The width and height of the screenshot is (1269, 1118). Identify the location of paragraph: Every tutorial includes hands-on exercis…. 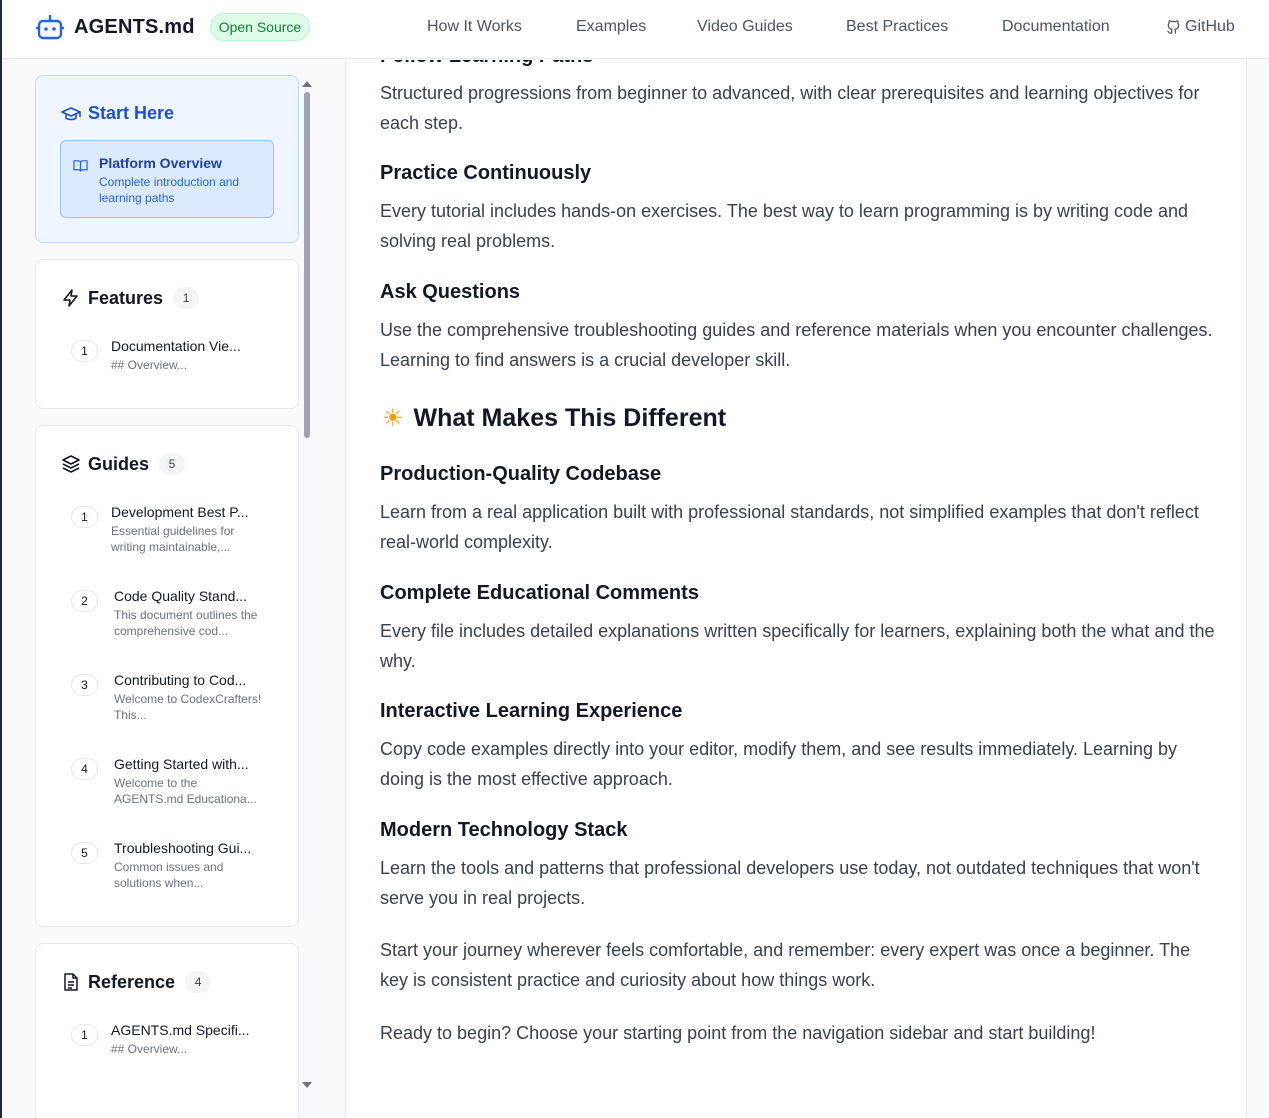
(784, 226).